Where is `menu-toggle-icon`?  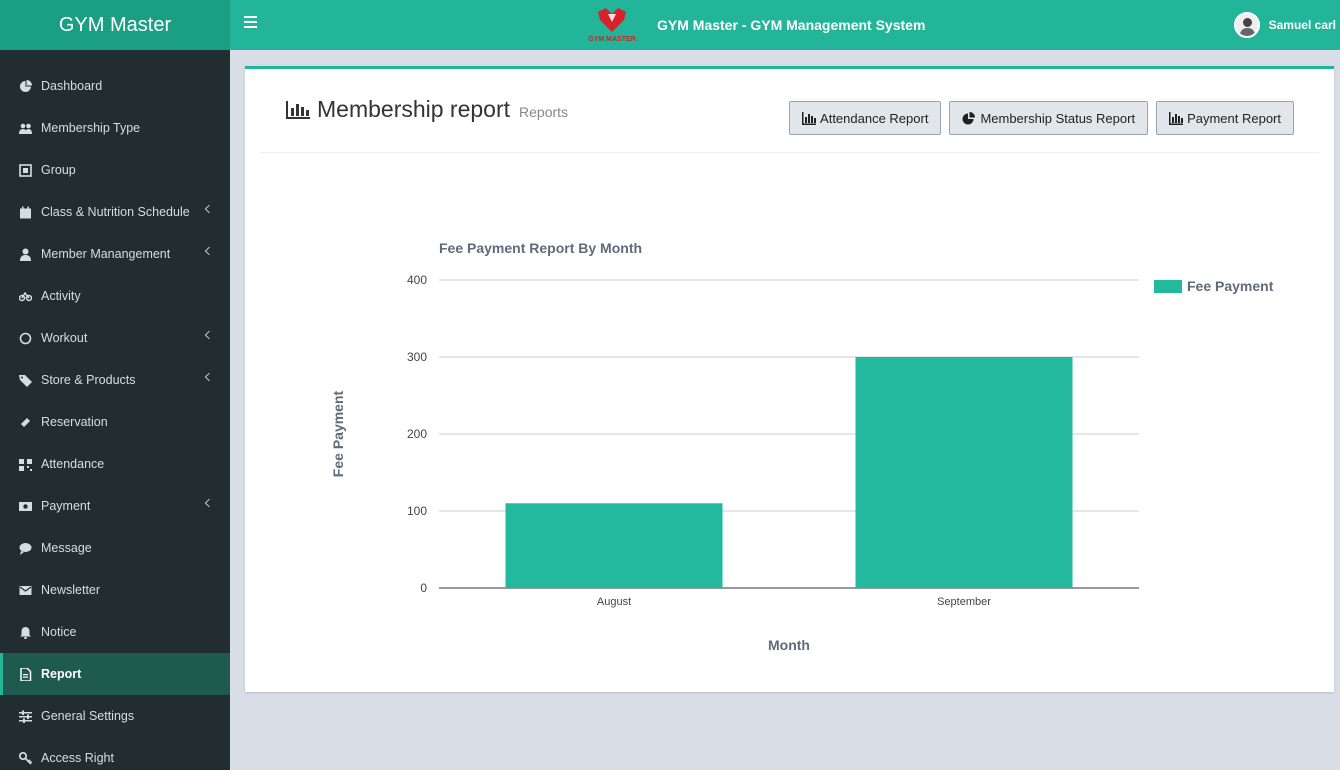
menu-toggle-icon is located at coordinates (250, 22).